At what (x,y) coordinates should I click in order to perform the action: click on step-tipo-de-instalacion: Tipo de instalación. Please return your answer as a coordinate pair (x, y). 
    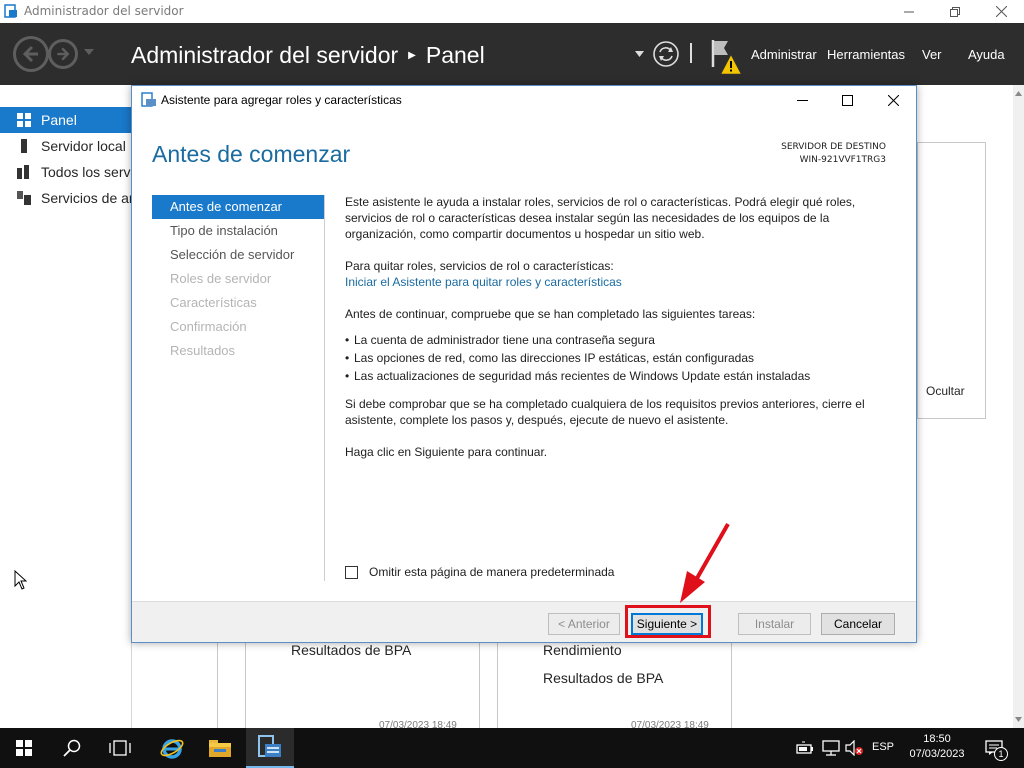
    Looking at the image, I should click on (238, 231).